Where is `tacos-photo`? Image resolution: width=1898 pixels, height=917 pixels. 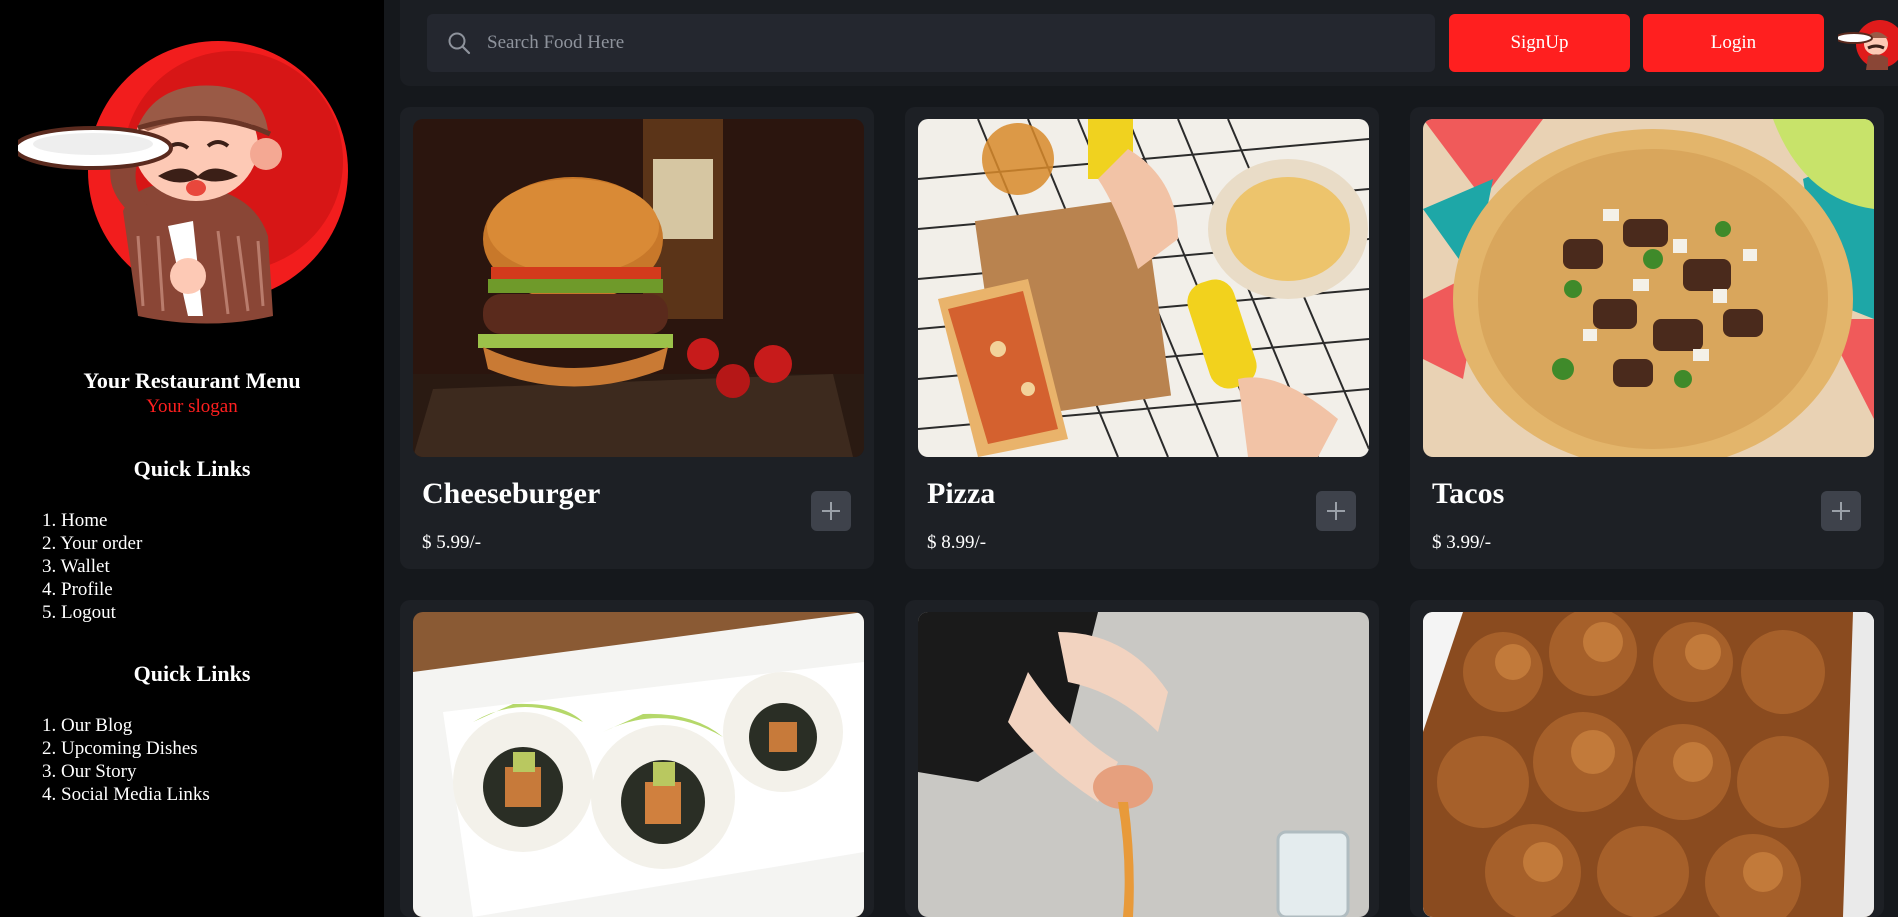 tacos-photo is located at coordinates (1648, 288).